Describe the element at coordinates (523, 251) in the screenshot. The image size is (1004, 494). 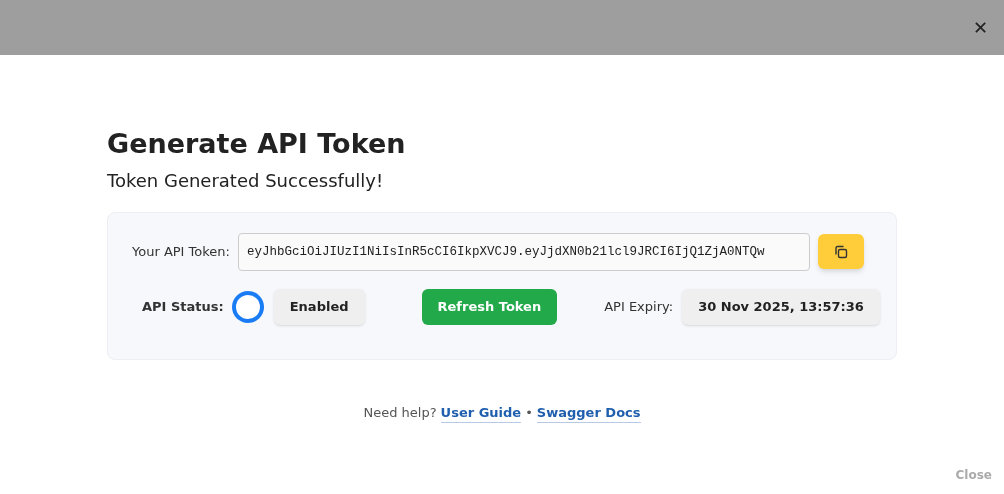
I see `token-field: eyJhbGciOiJIUzI1NiIsInR5cCI6IkpXVCJ9.eyJjdXN0b21lcl9JRCI6IjQ1ZjA0NTQw` at that location.